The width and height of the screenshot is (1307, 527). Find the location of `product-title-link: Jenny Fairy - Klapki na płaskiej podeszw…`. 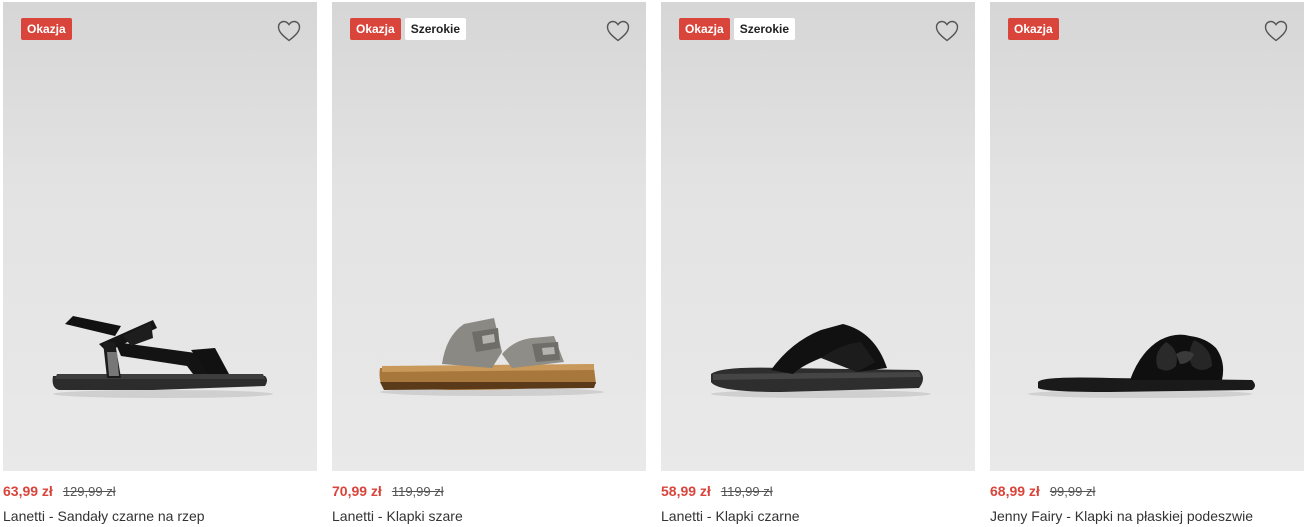

product-title-link: Jenny Fairy - Klapki na płaskiej podeszw… is located at coordinates (1121, 516).